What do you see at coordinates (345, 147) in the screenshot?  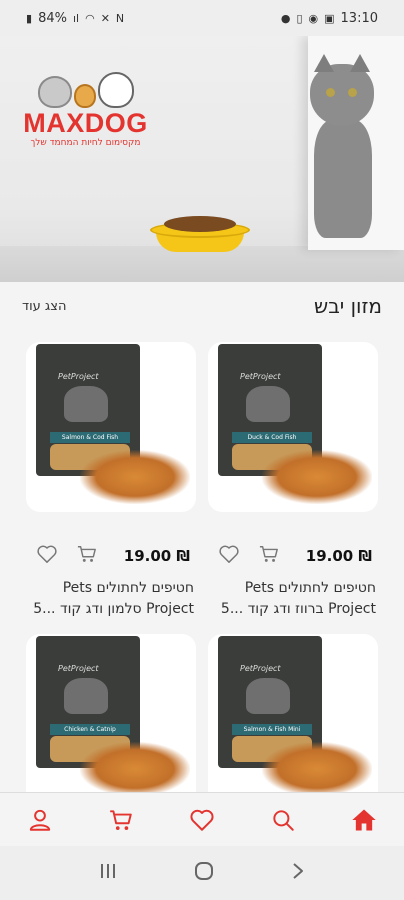 I see `cat-image` at bounding box center [345, 147].